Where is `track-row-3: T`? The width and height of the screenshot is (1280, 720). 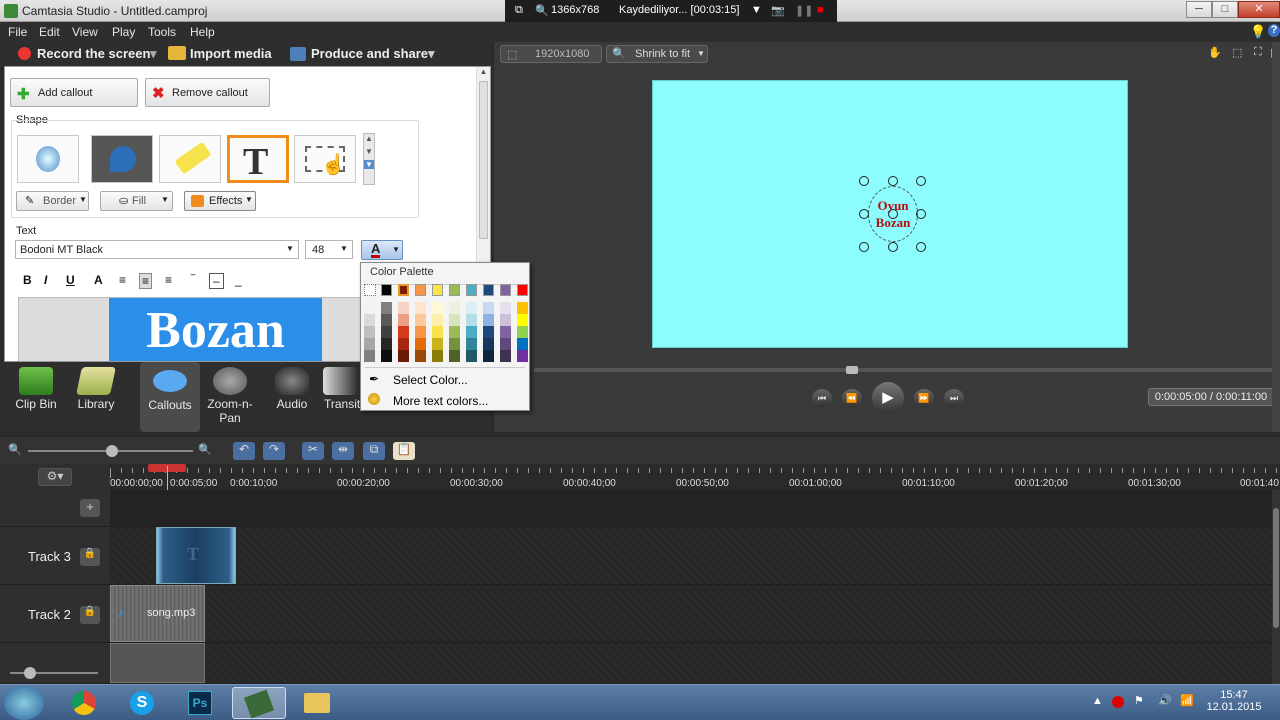 track-row-3: T is located at coordinates (691, 556).